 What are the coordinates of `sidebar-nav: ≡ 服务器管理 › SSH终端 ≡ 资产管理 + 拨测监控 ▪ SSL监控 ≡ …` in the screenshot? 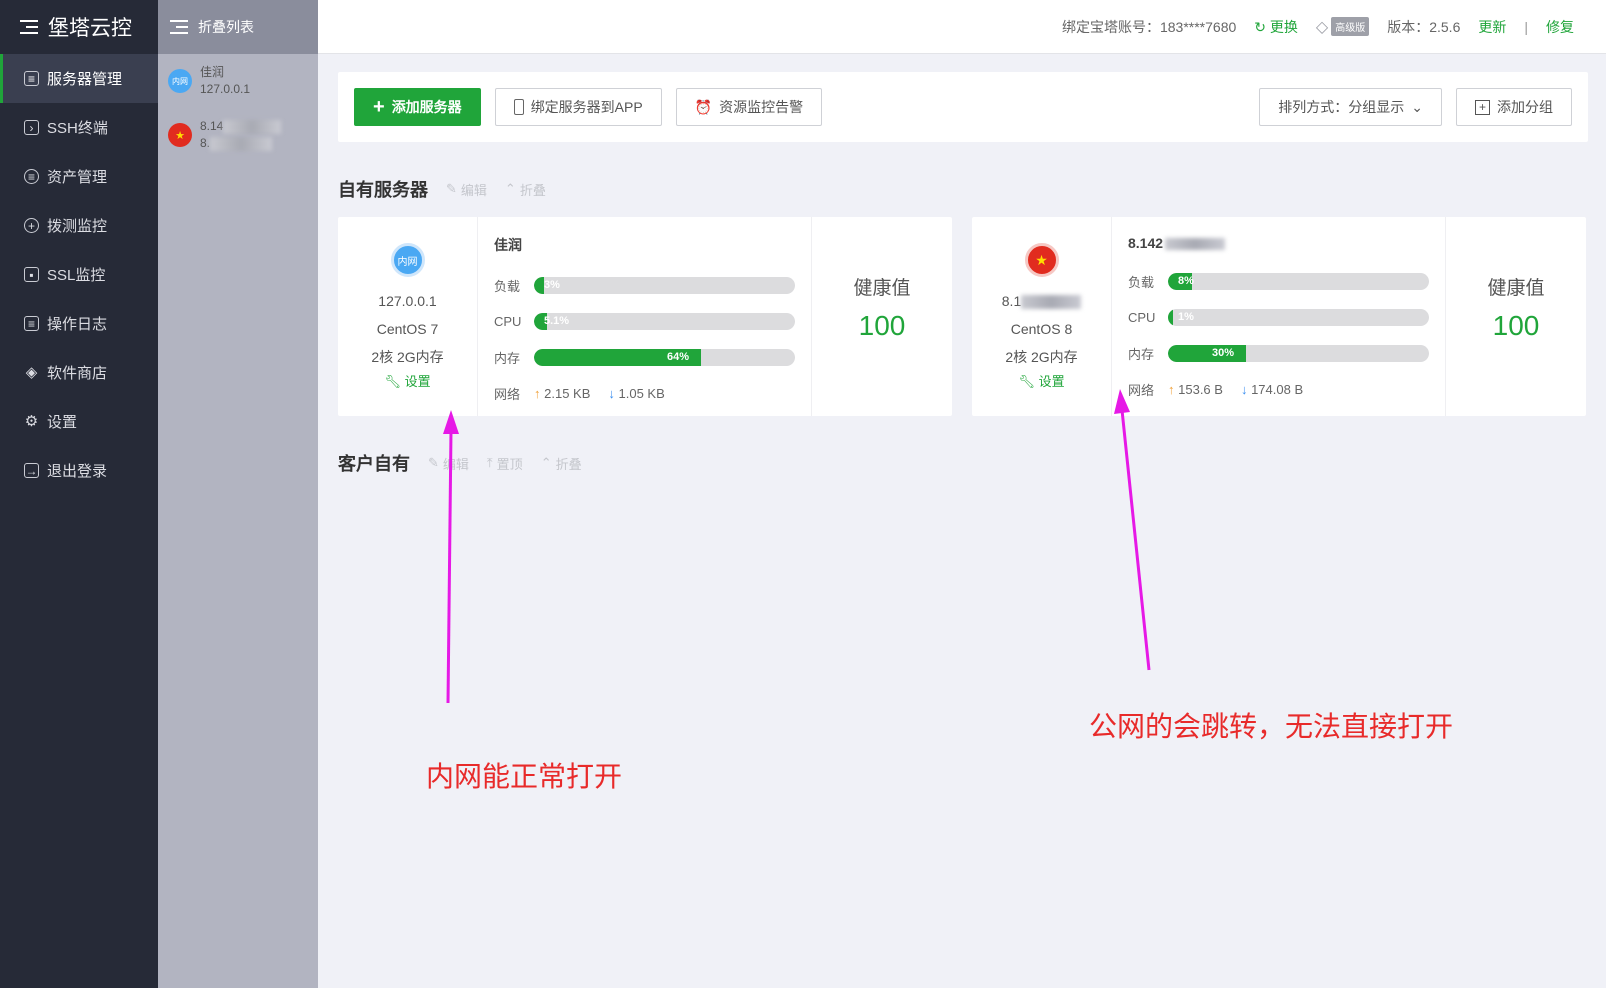 It's located at (79, 274).